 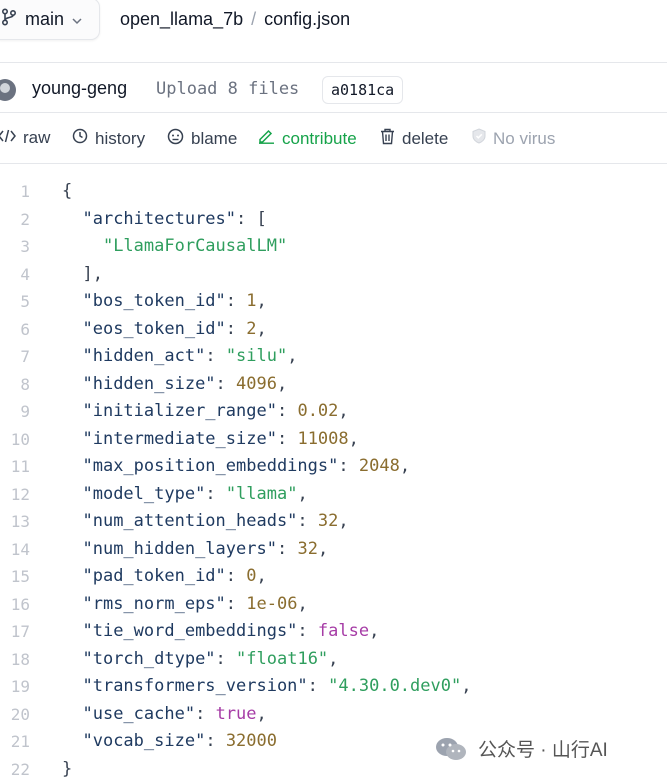 I want to click on code-text: "pad_token_id": 0,, so click(x=174, y=576).